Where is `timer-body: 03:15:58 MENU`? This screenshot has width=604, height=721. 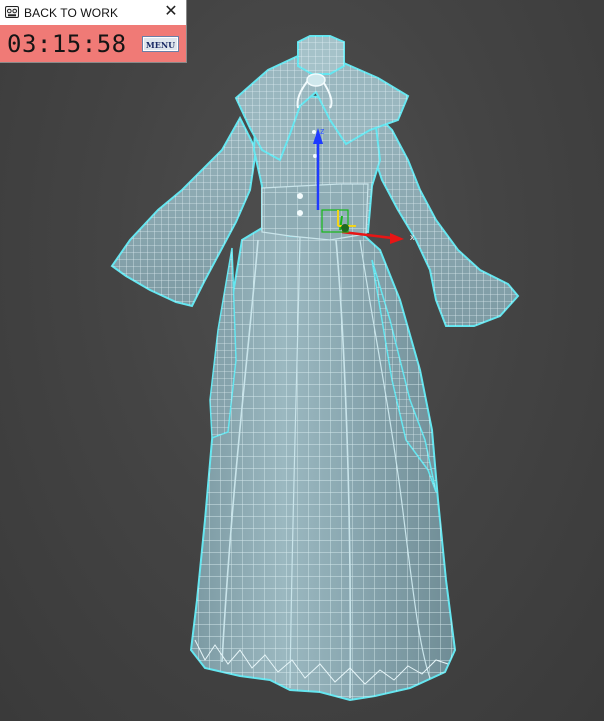
timer-body: 03:15:58 MENU is located at coordinates (93, 43).